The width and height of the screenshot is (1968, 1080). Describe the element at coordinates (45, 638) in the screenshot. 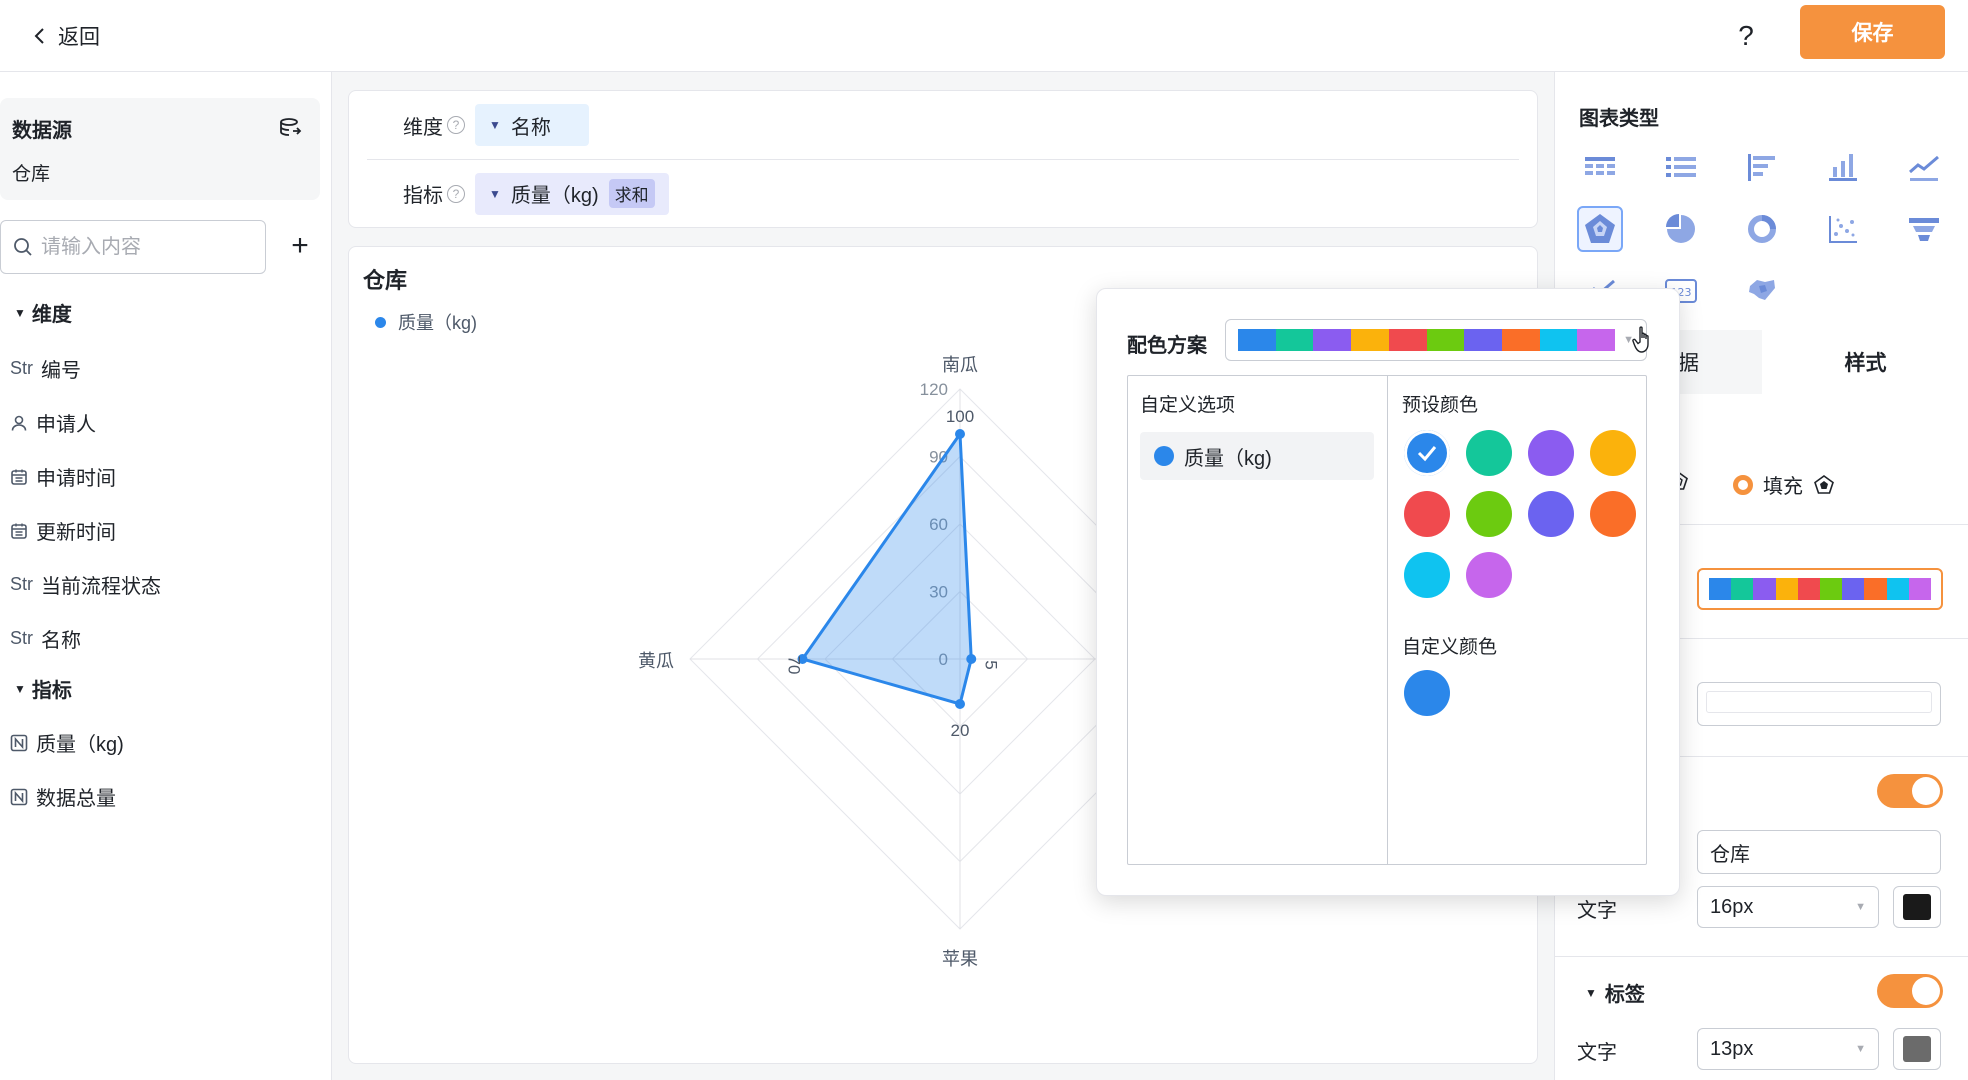

I see `field-item: Str 名称` at that location.